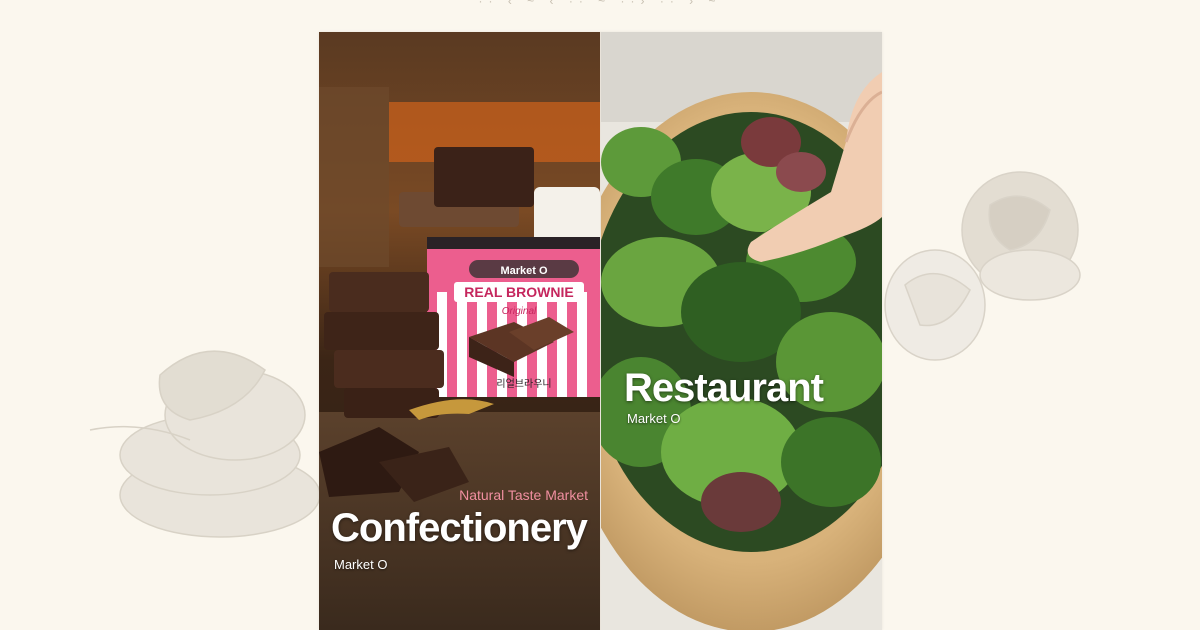  Describe the element at coordinates (361, 564) in the screenshot. I see `confectionery-subtitle: Market O` at that location.